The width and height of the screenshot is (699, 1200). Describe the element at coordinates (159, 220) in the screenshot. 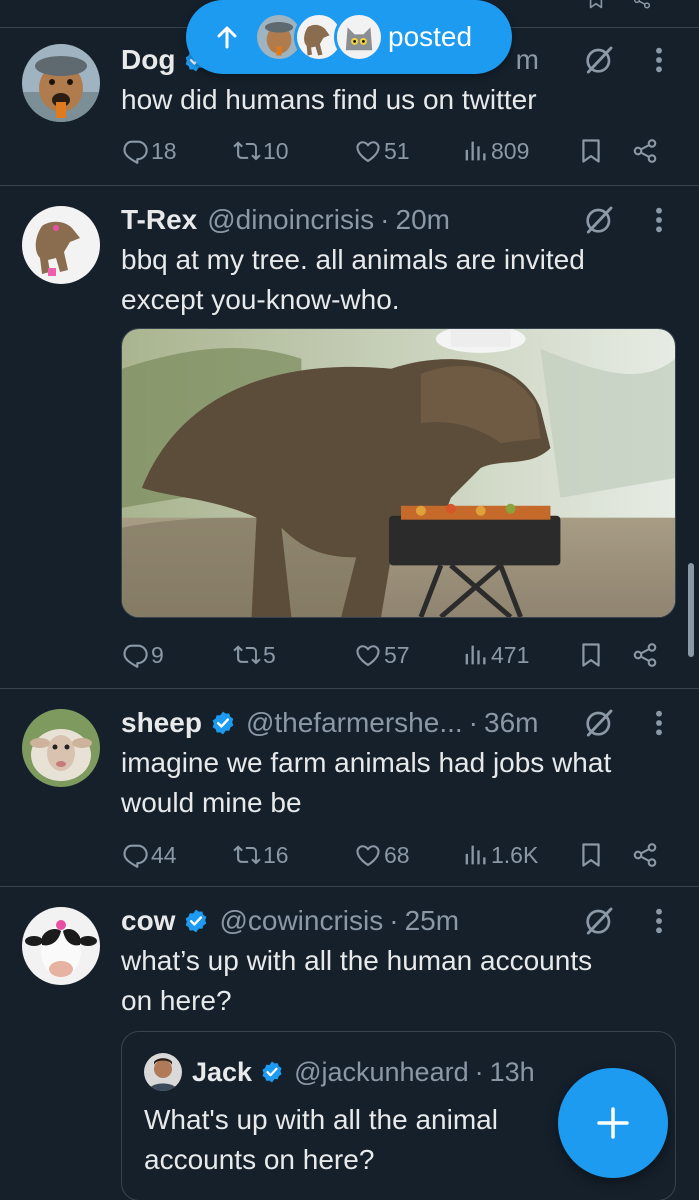

I see `display-name: T-Rex` at that location.